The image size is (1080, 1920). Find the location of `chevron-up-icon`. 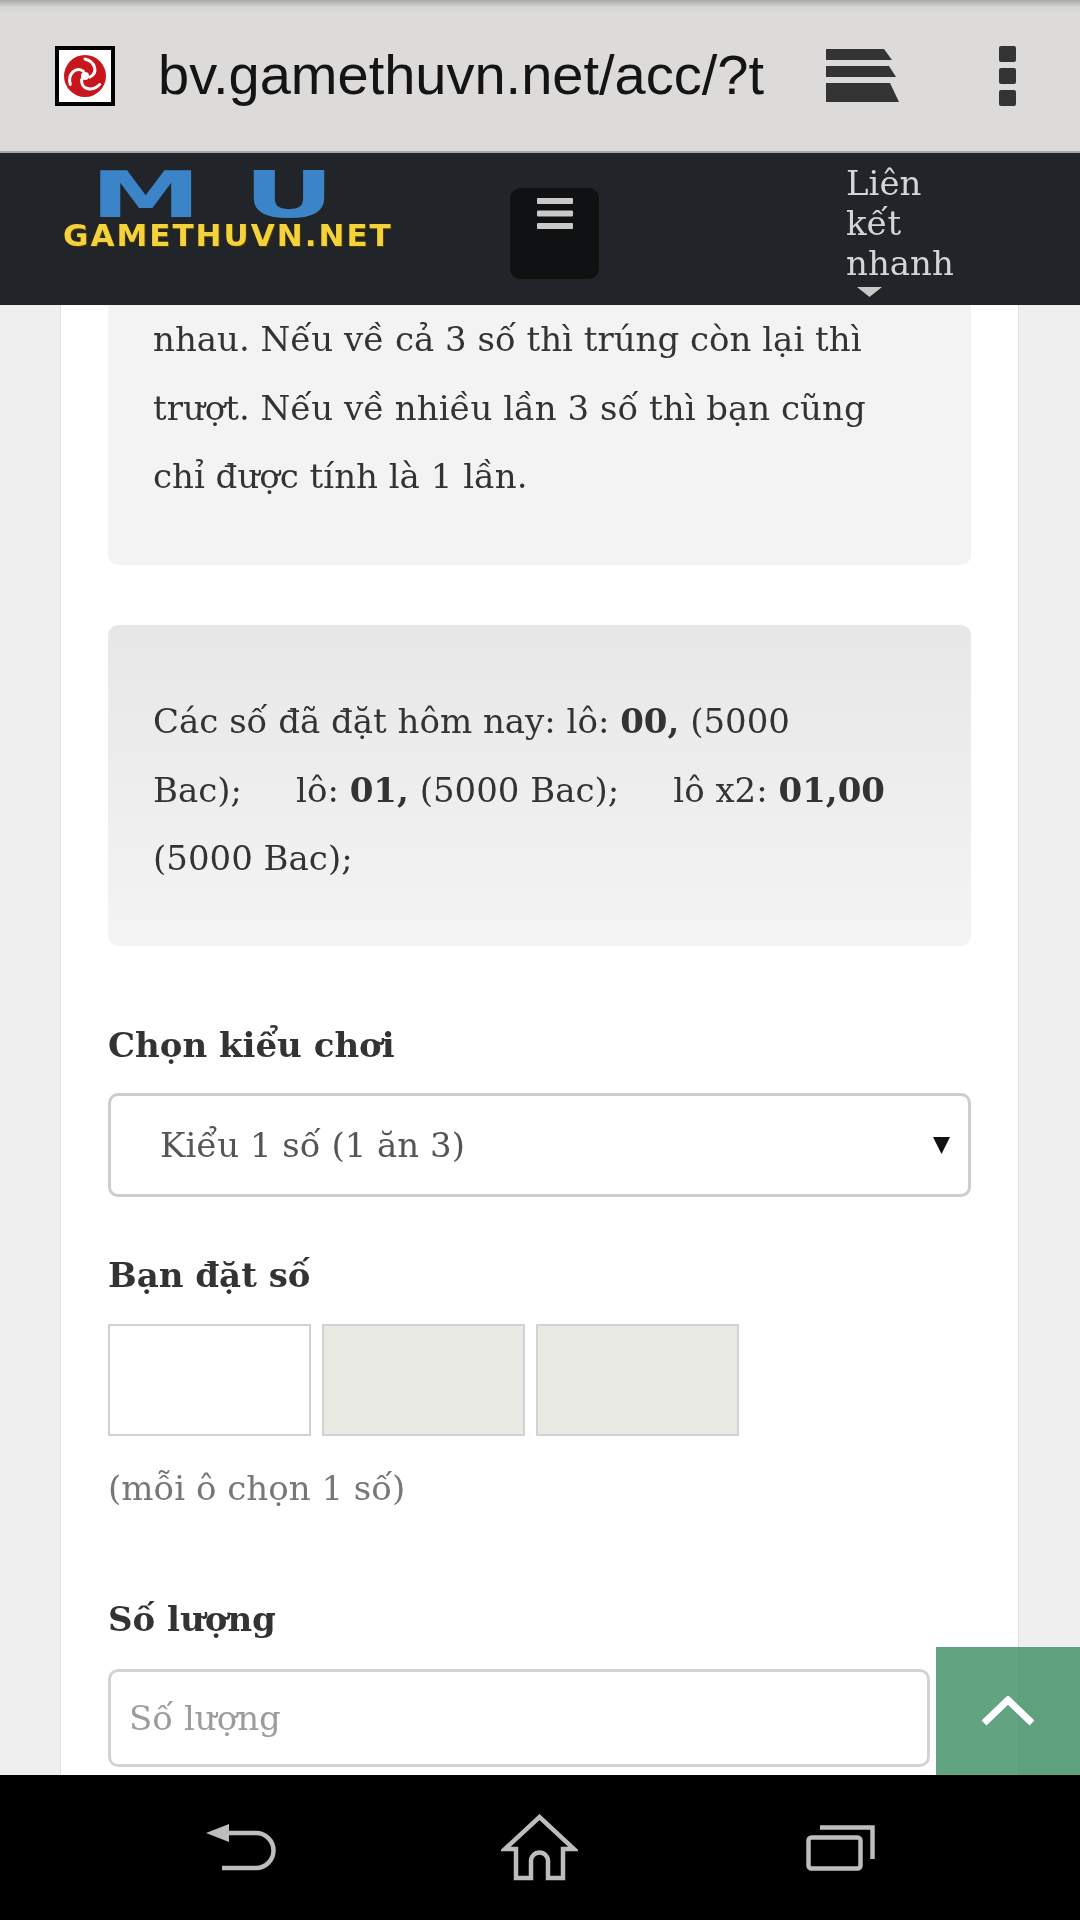

chevron-up-icon is located at coordinates (1008, 1711).